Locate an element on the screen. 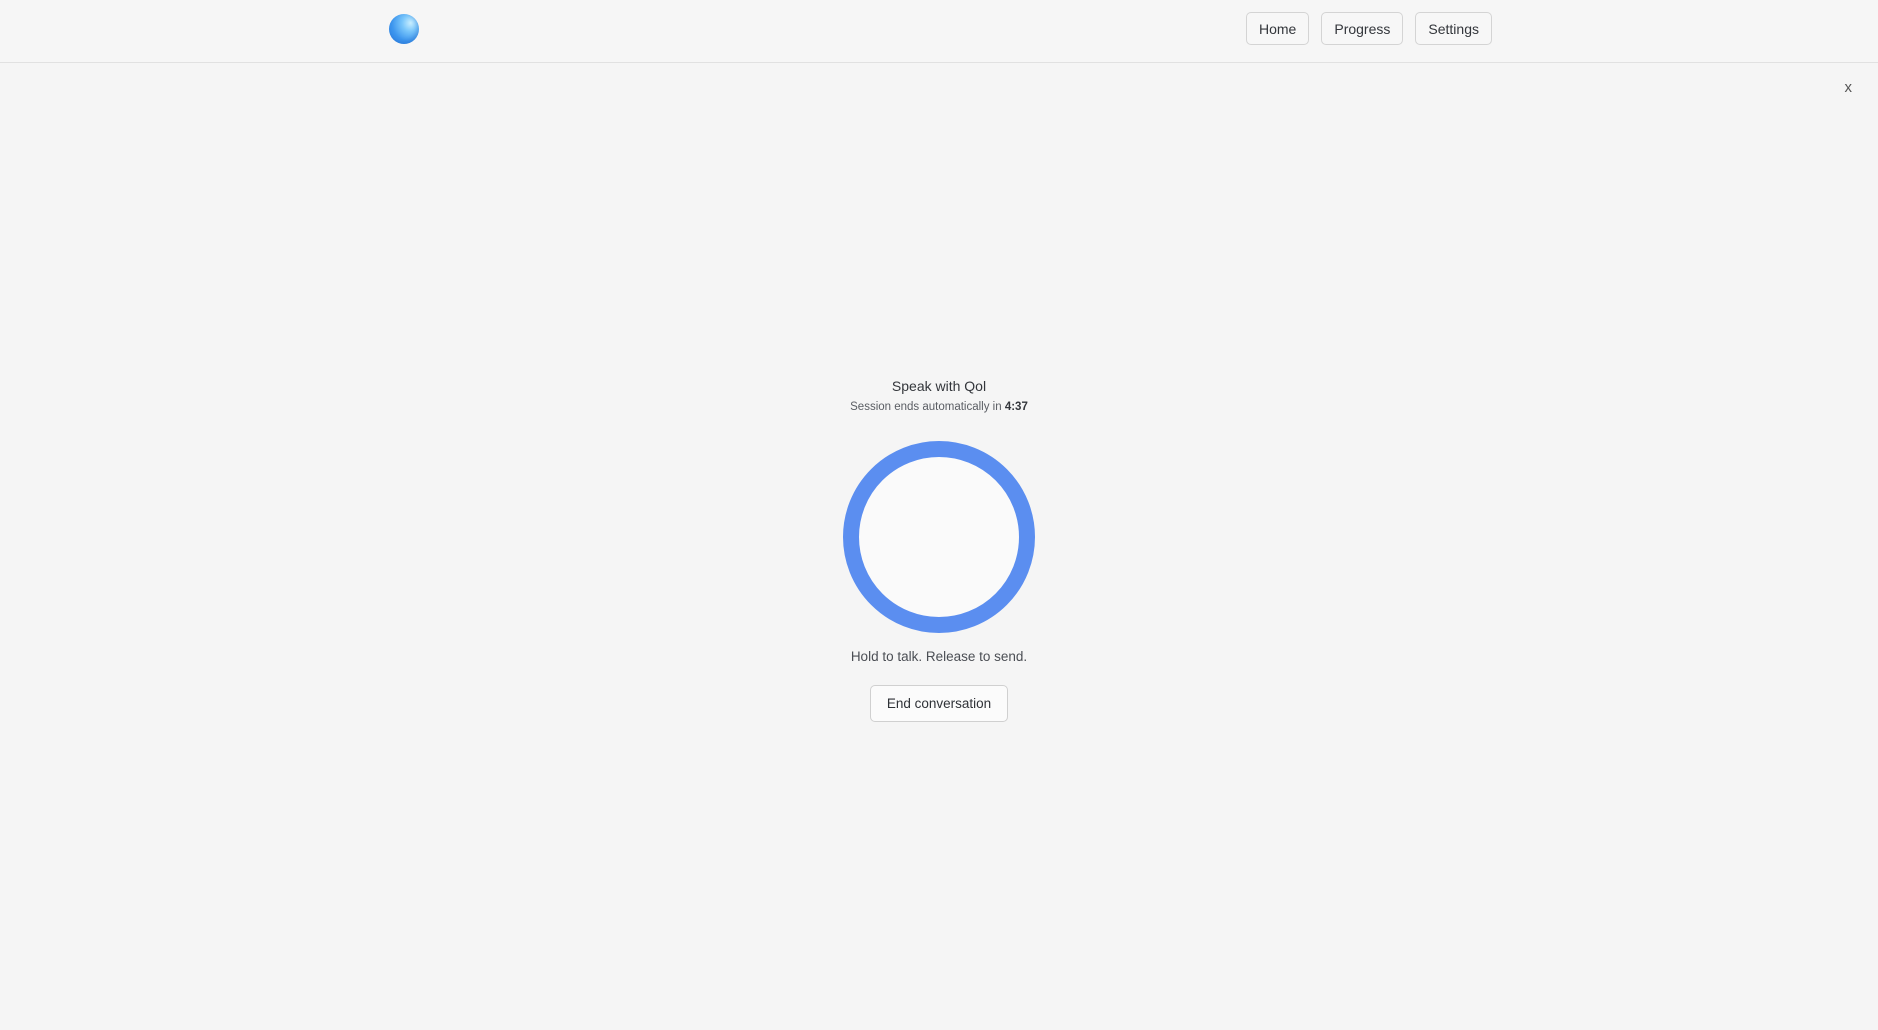 The width and height of the screenshot is (1878, 1030). main-nav: Home Progress Settings is located at coordinates (1369, 28).